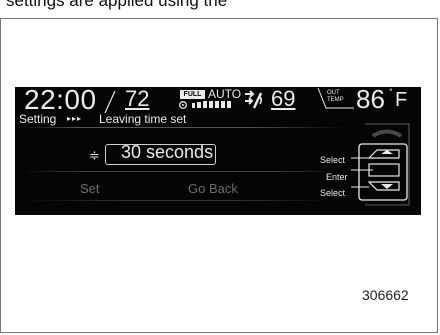  Describe the element at coordinates (180, 171) in the screenshot. I see `row-divider` at that location.